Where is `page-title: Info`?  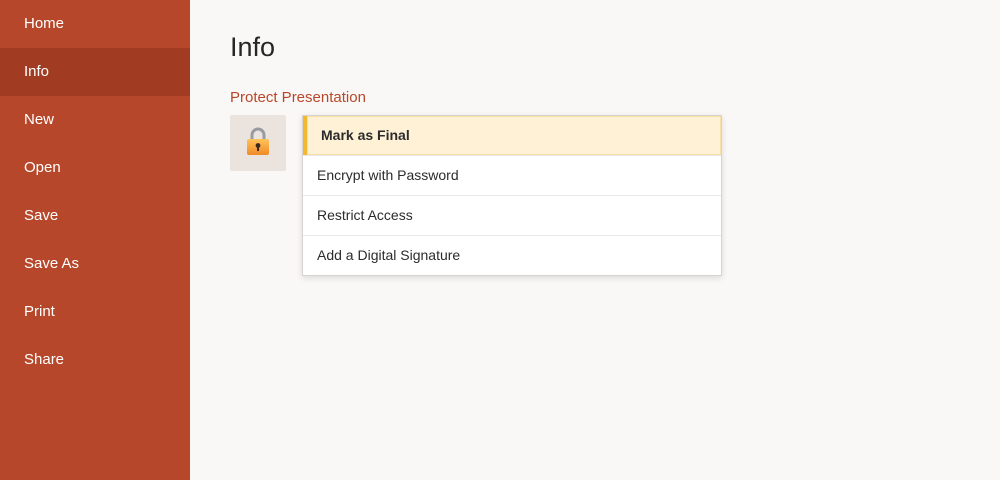 page-title: Info is located at coordinates (253, 47).